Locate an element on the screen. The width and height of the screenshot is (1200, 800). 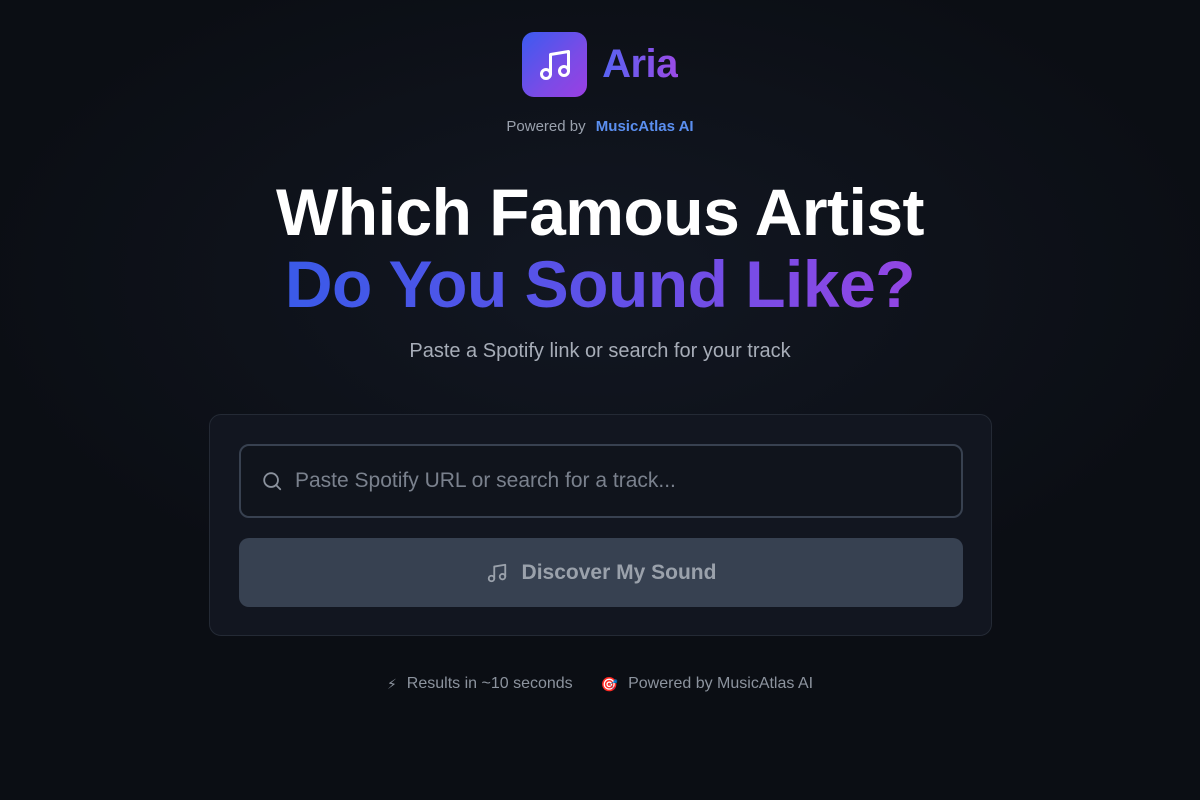
target-icon: 🎯 is located at coordinates (609, 683).